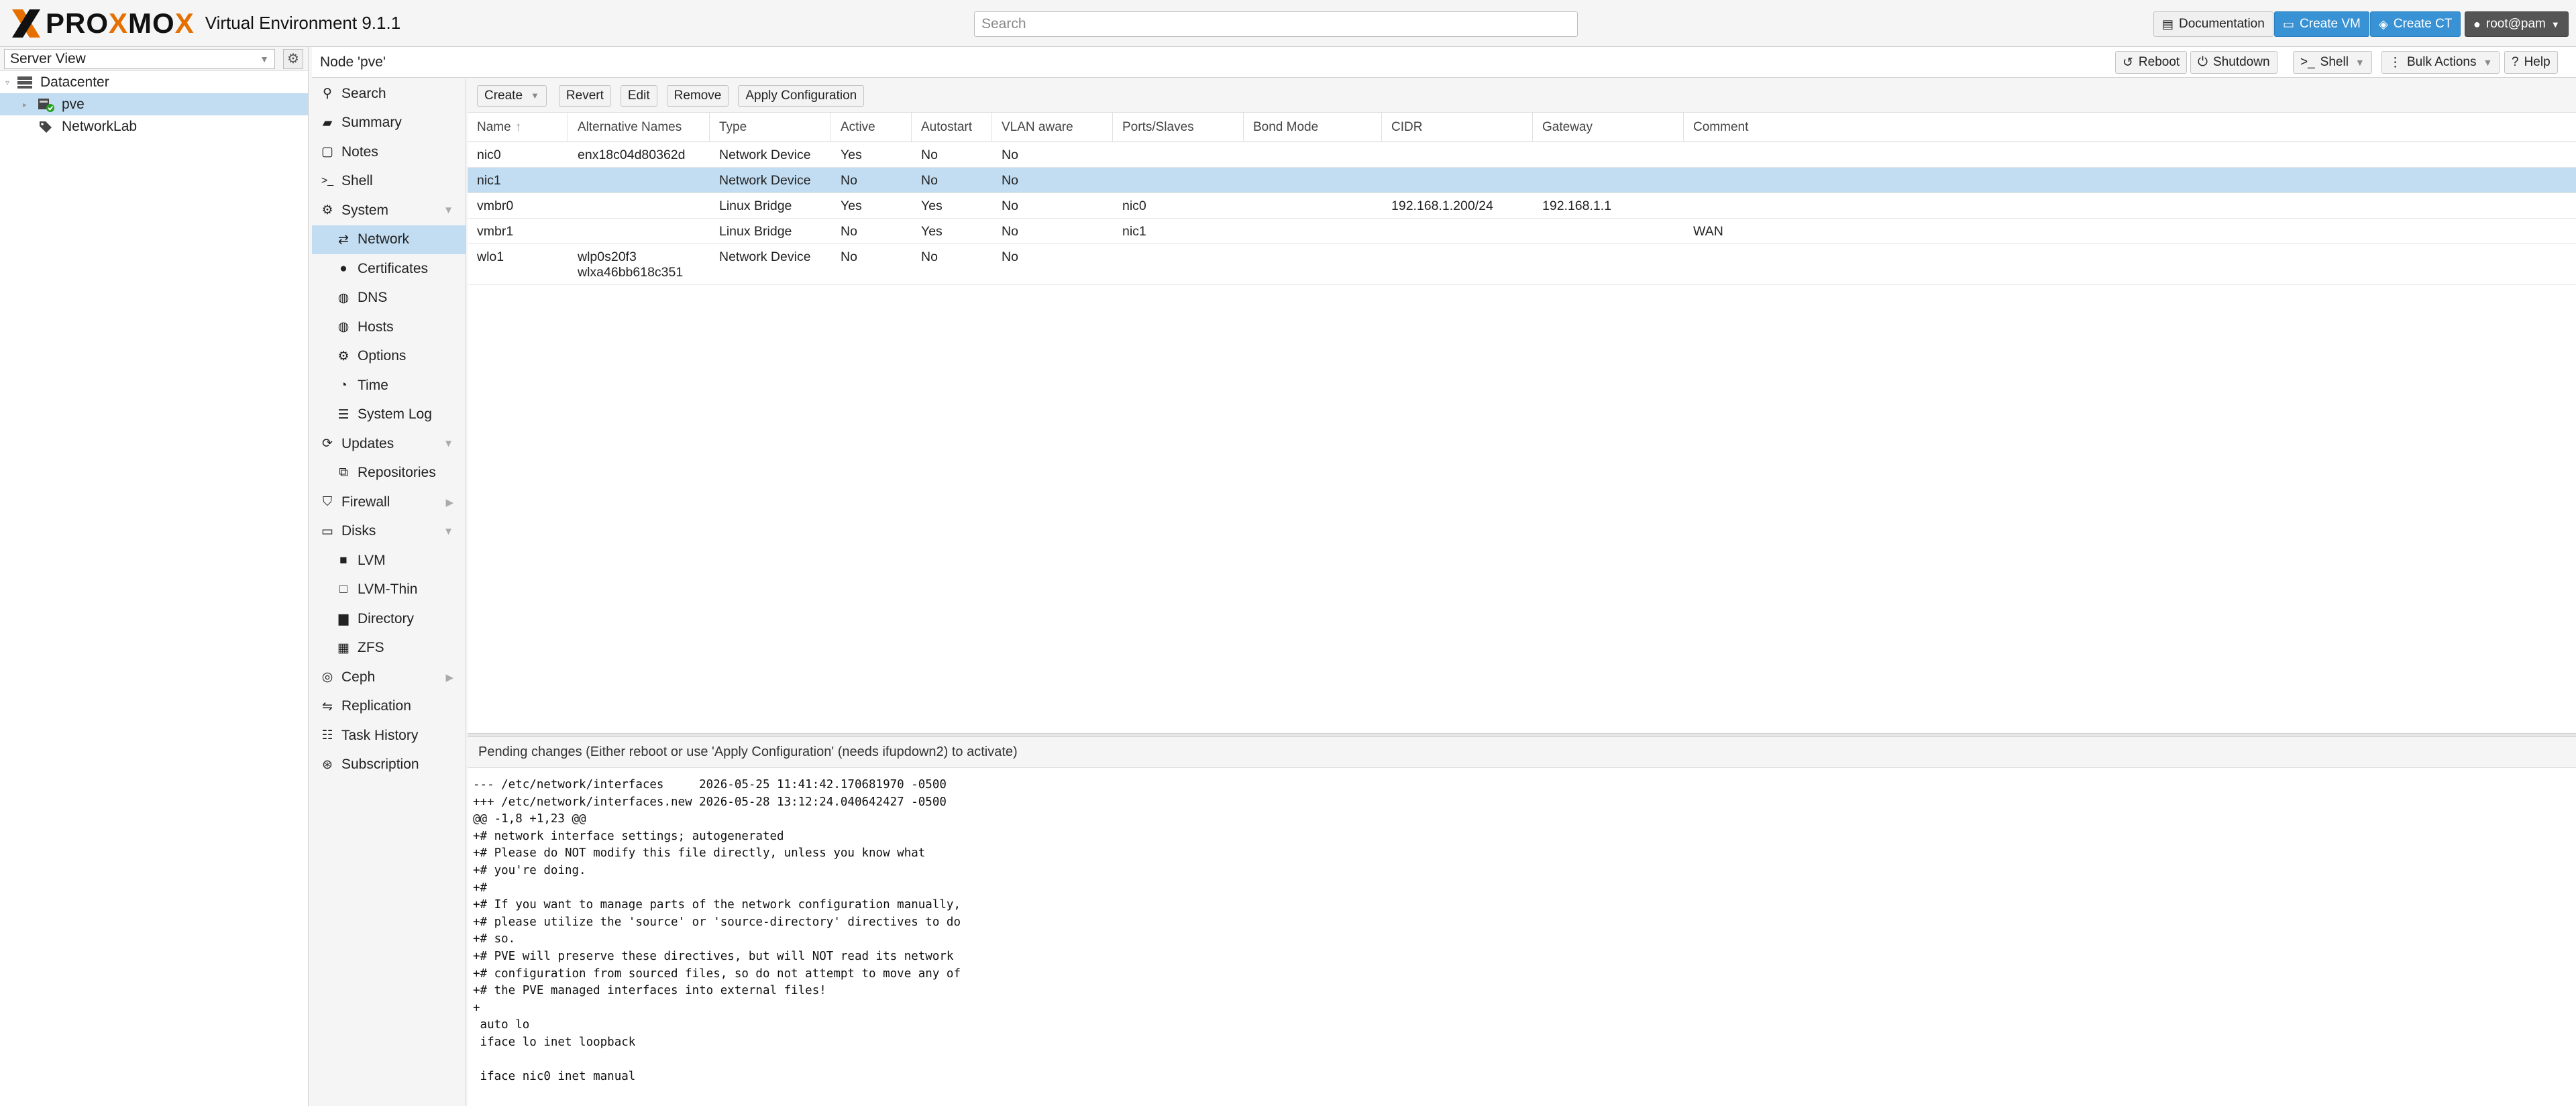  What do you see at coordinates (2130, 127) in the screenshot?
I see `column-header-comment: Comment` at bounding box center [2130, 127].